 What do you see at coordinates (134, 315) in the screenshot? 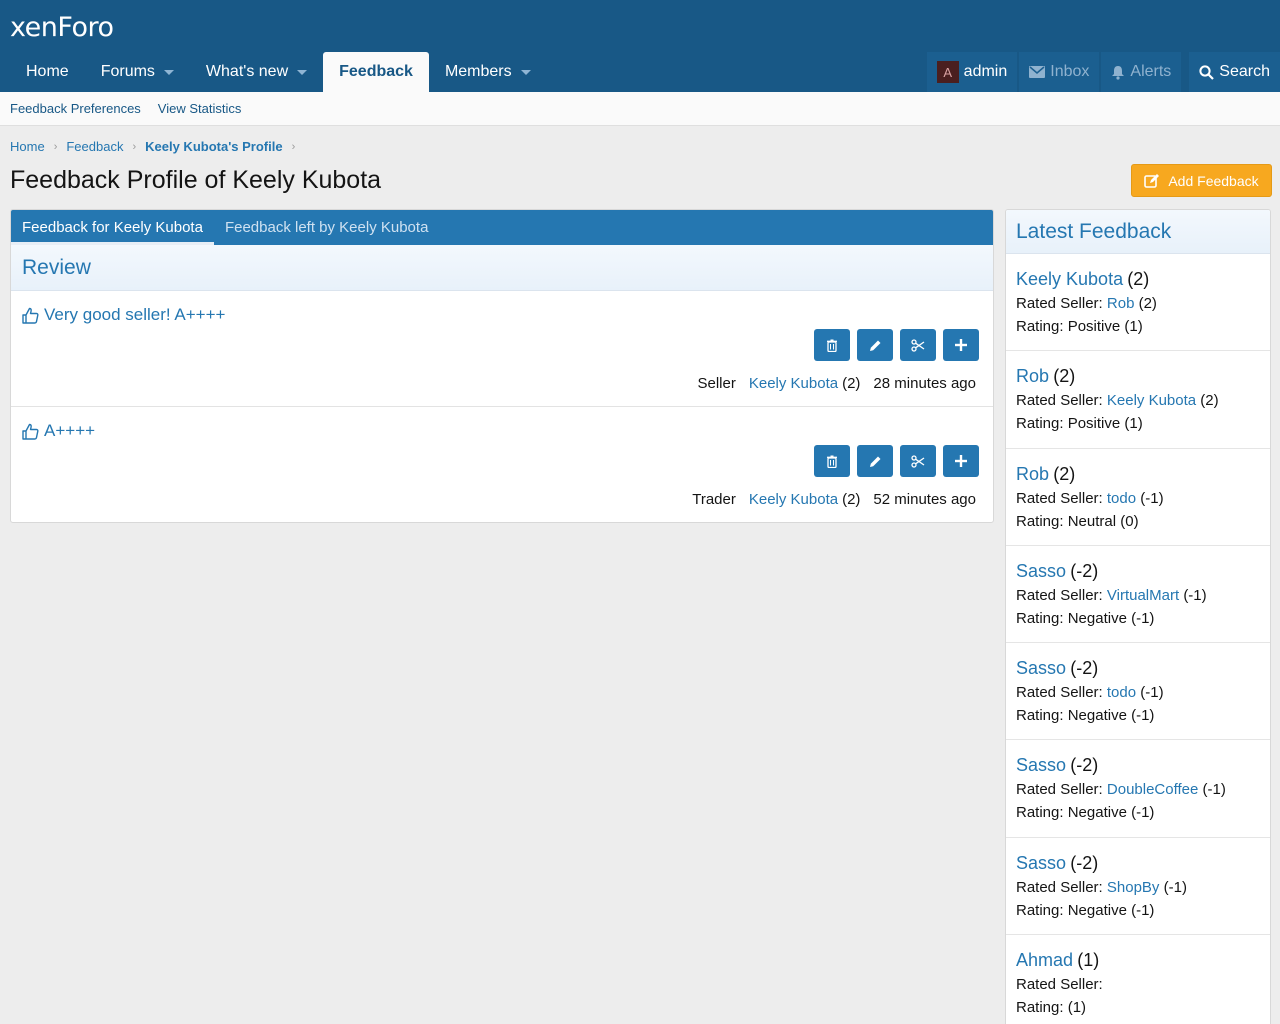
I see `feedback-text: Very good seller! A++++` at bounding box center [134, 315].